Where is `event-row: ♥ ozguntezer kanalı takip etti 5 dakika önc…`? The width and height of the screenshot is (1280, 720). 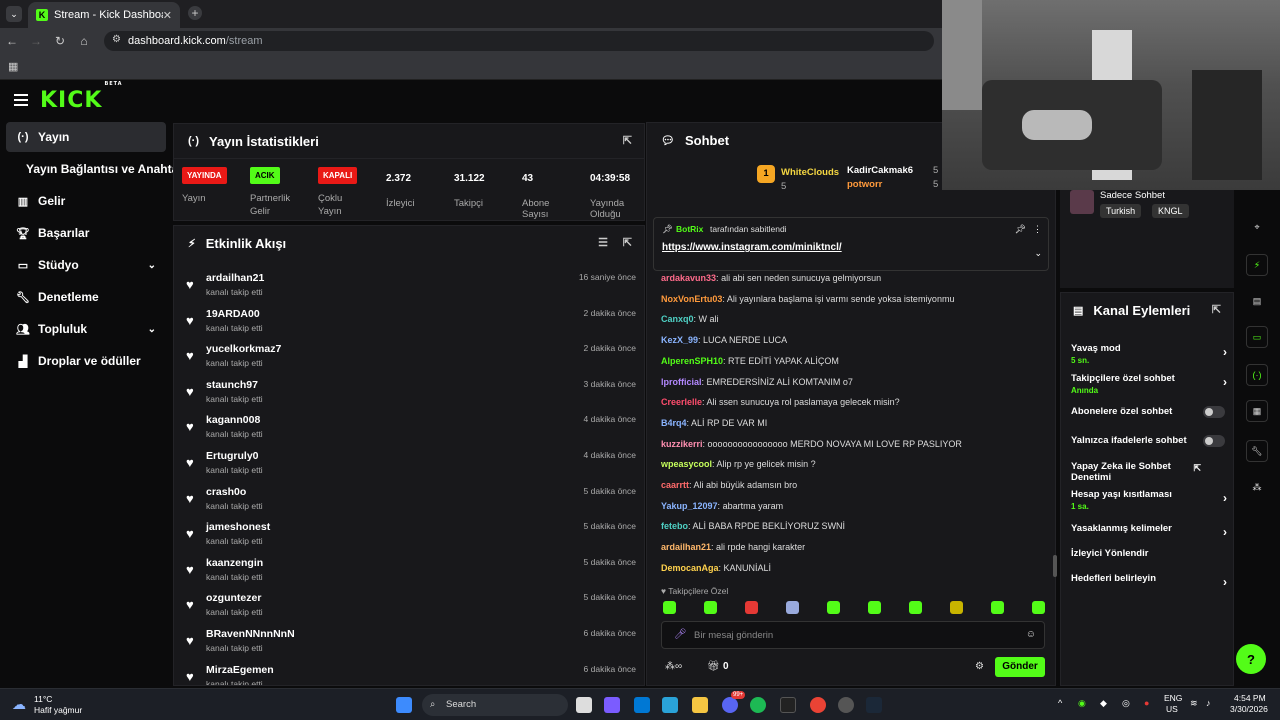 event-row: ♥ ozguntezer kanalı takip etti 5 dakika önc… is located at coordinates (410, 607).